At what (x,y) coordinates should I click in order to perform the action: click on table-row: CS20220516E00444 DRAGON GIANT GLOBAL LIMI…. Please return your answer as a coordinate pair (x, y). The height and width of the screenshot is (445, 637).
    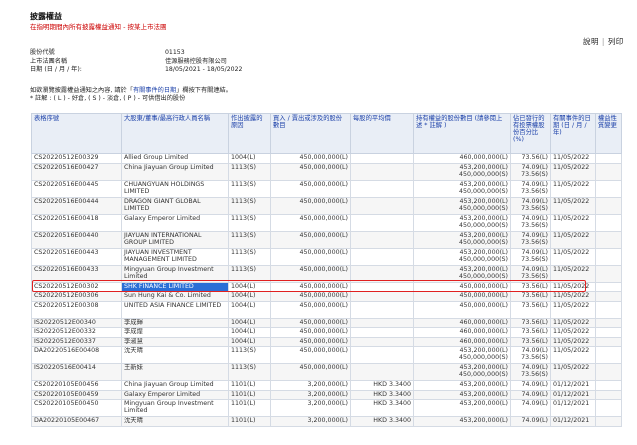
    Looking at the image, I should click on (326, 205).